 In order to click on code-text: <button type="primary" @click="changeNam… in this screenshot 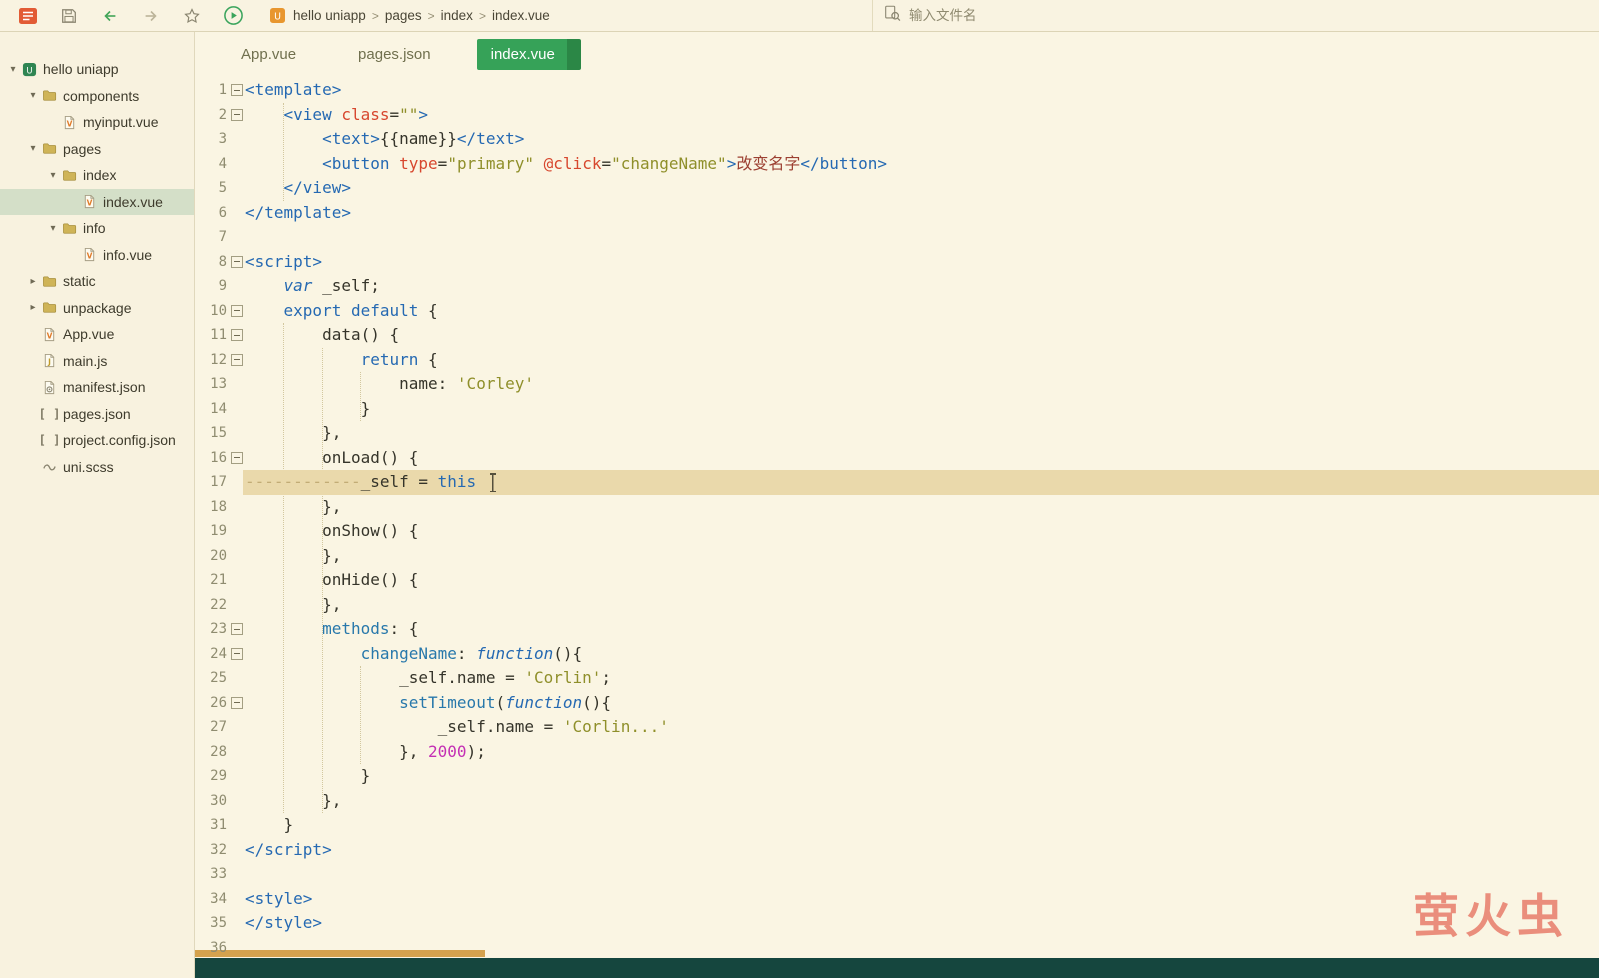, I will do `click(921, 164)`.